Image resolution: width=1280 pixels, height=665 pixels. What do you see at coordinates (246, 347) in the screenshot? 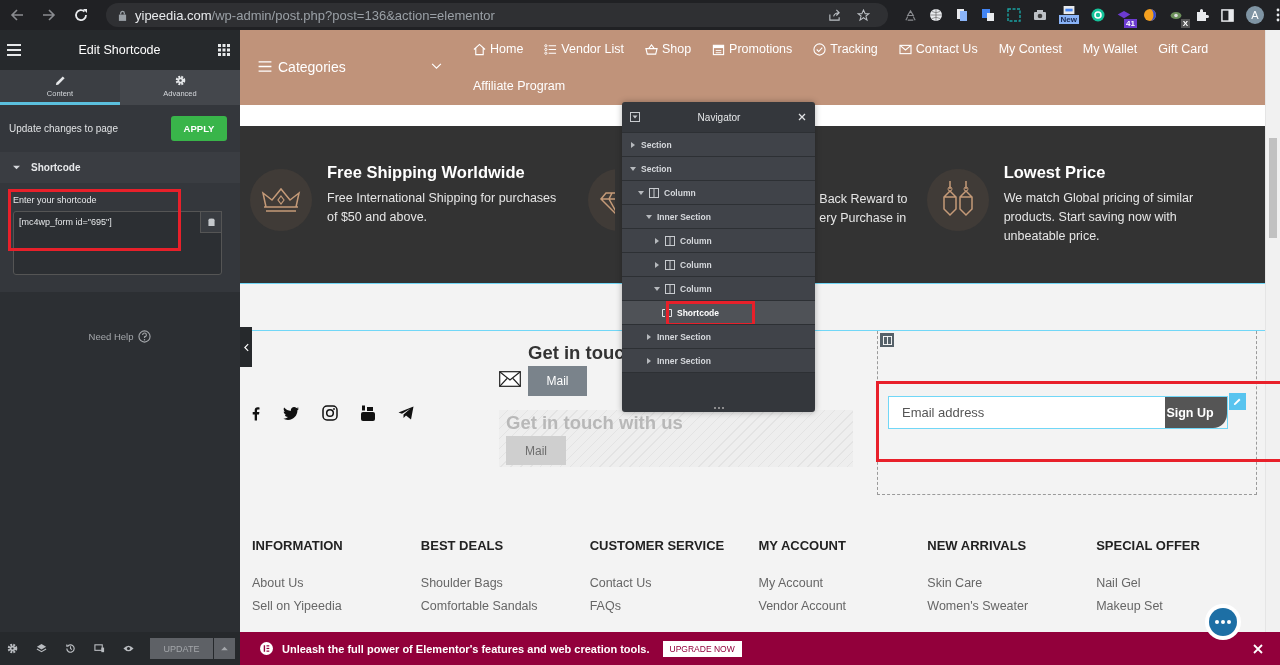
I see `collapse-panel-handle` at bounding box center [246, 347].